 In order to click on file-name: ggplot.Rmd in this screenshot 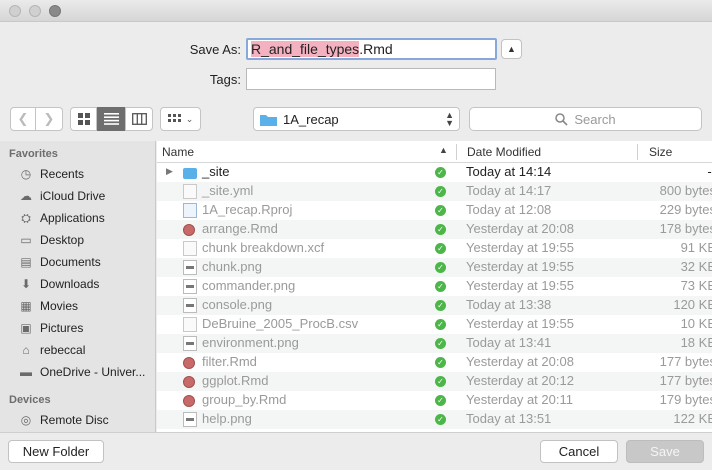, I will do `click(235, 380)`.